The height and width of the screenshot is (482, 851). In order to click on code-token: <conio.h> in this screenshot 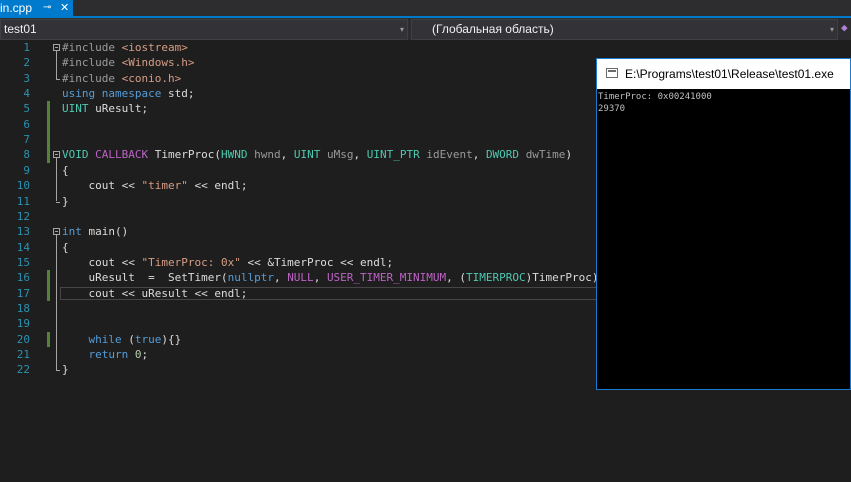, I will do `click(151, 78)`.